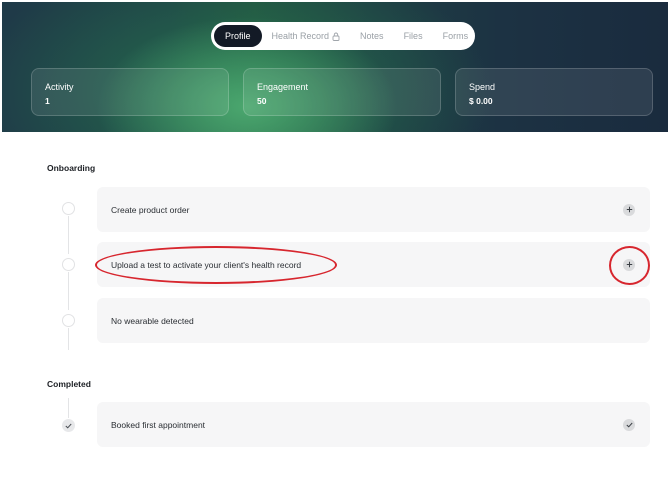 The width and height of the screenshot is (670, 494). I want to click on step-complete-circle, so click(68, 425).